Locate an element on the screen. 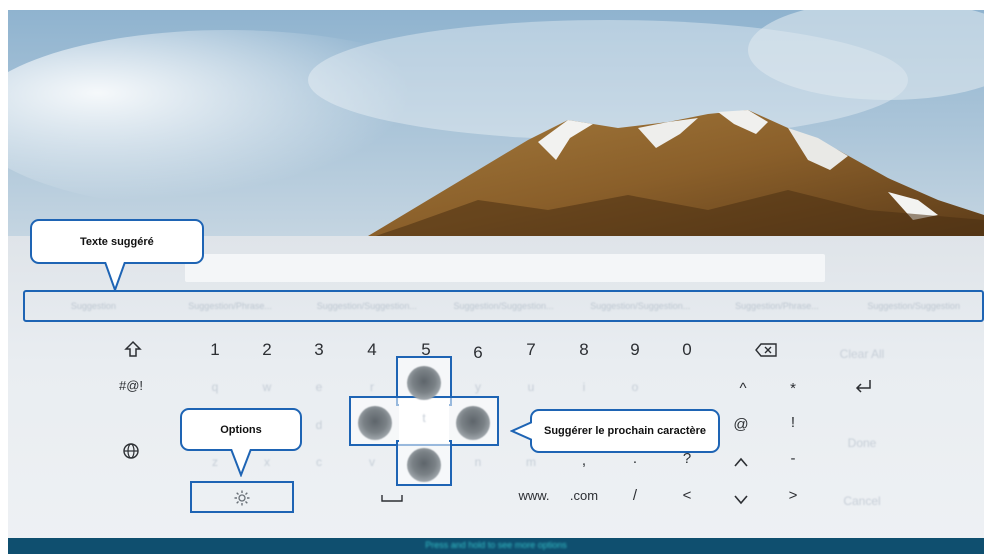  key-9: 9 is located at coordinates (635, 350).